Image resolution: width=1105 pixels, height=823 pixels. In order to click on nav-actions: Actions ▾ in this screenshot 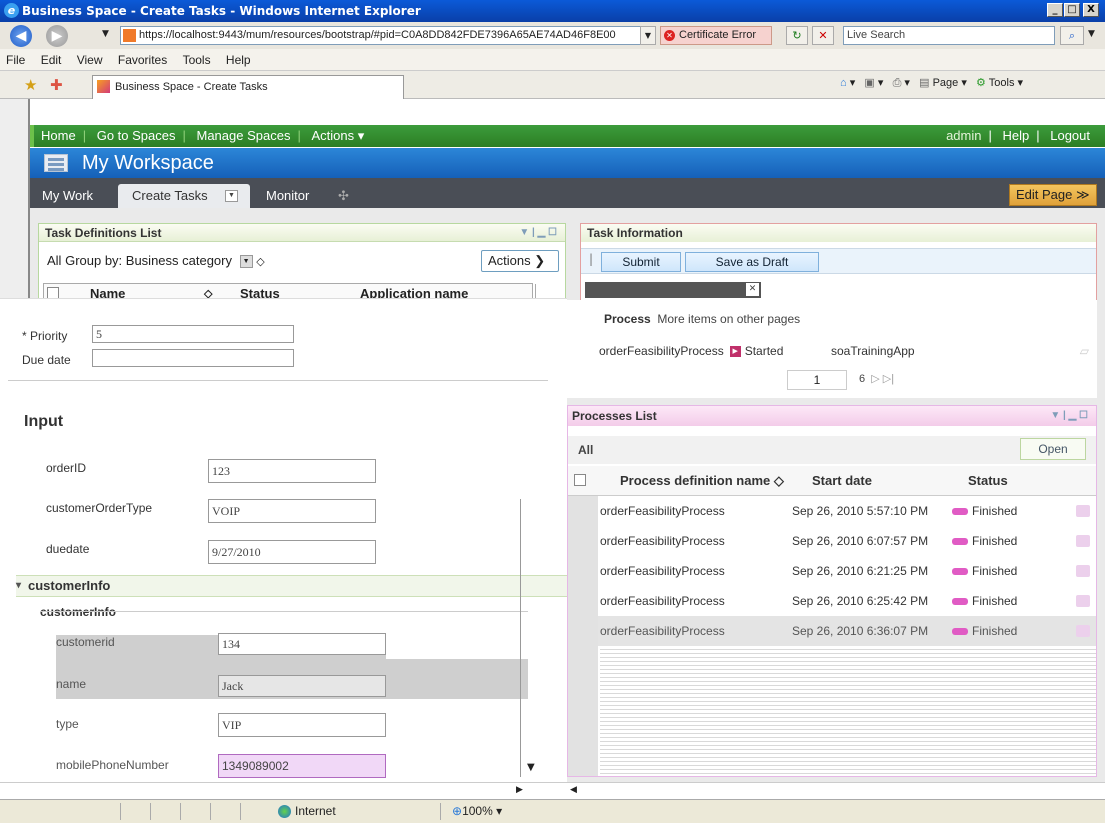, I will do `click(337, 136)`.